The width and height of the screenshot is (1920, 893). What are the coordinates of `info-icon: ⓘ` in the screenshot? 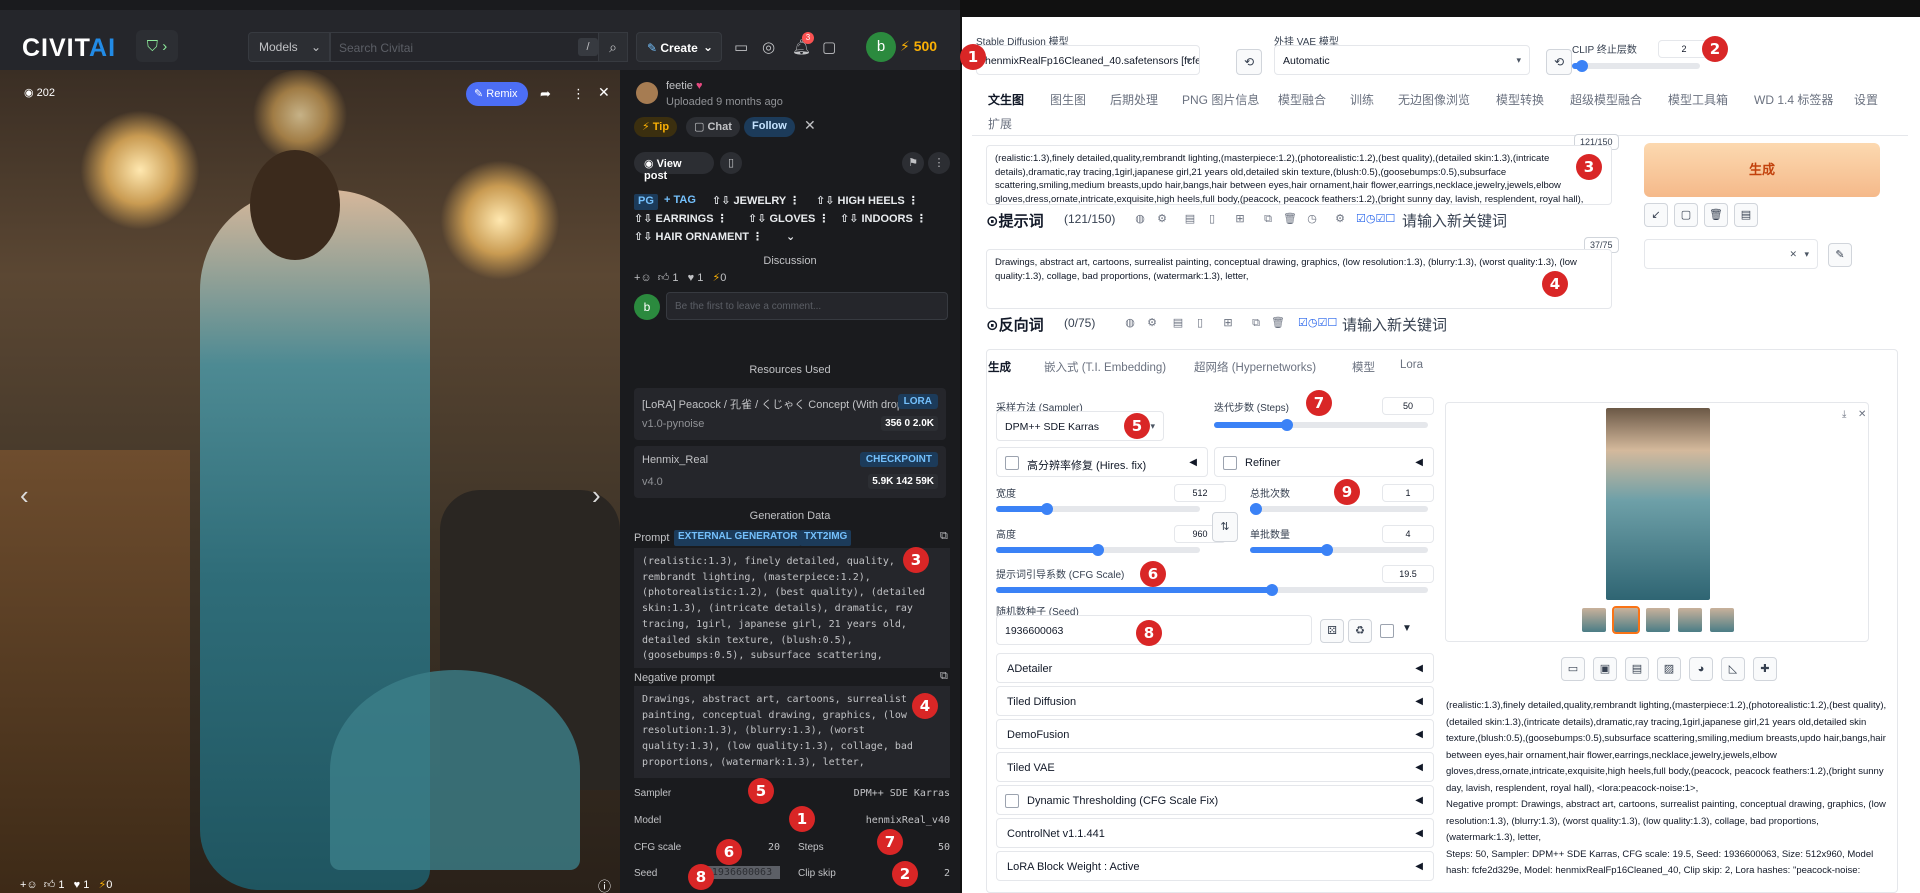 It's located at (604, 884).